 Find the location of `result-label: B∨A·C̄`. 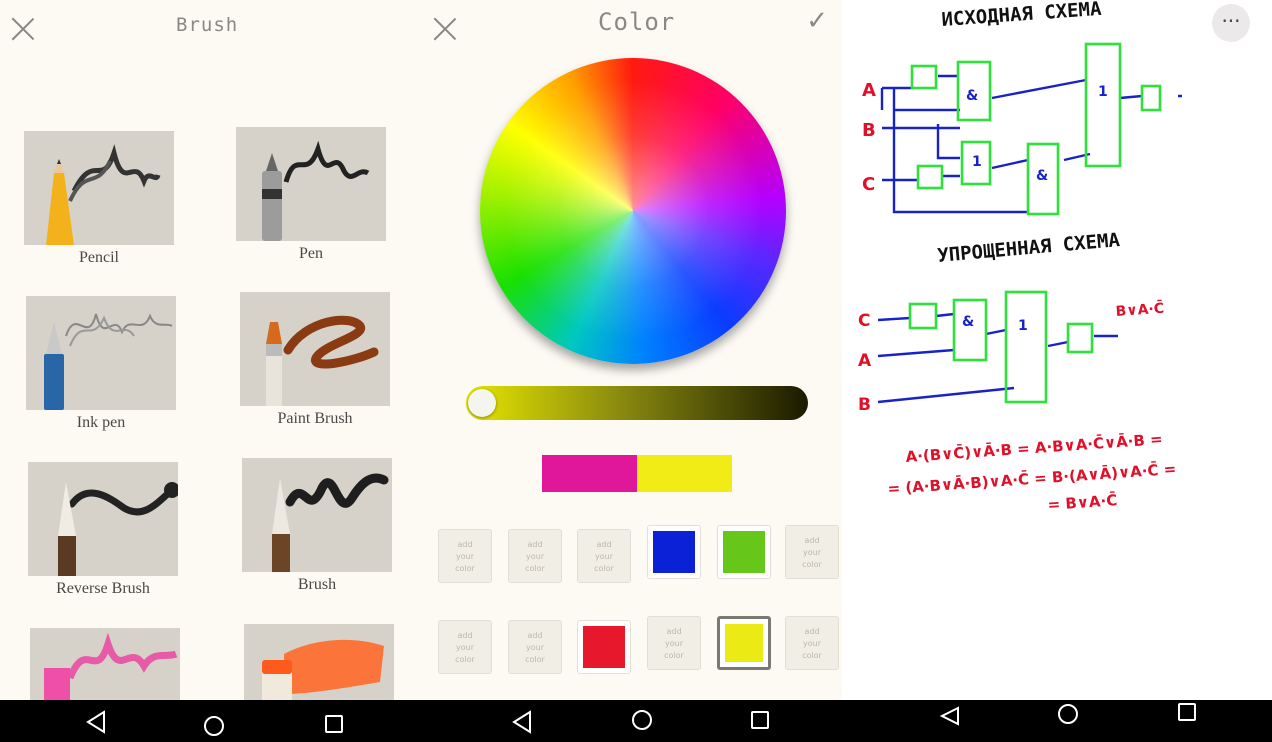

result-label: B∨A·C̄ is located at coordinates (1140, 309).